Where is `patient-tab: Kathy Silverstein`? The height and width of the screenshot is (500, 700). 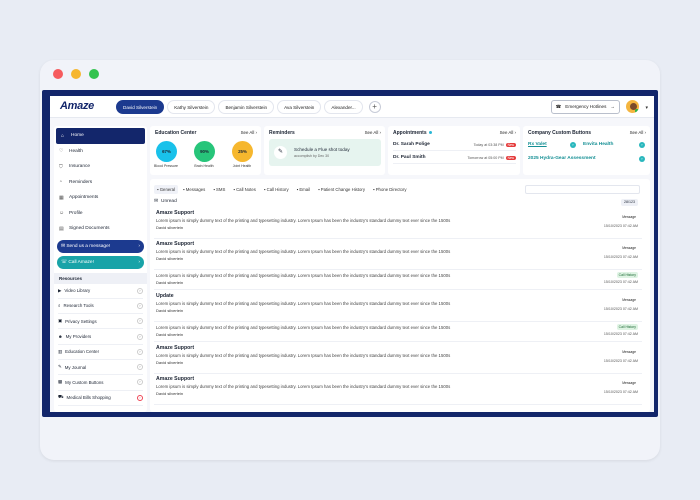 patient-tab: Kathy Silverstein is located at coordinates (191, 107).